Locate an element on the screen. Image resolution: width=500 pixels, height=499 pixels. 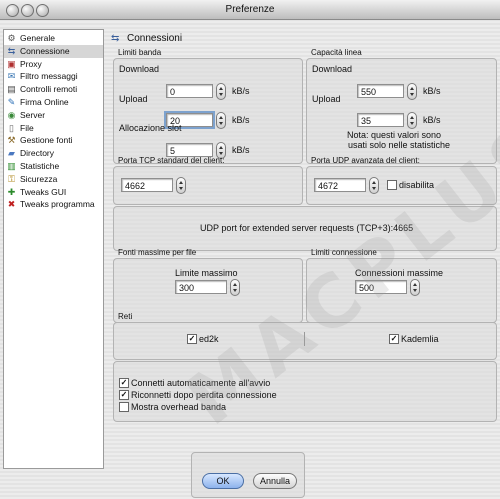
capacity-note-line2: usati solo nelle statistiche is located at coordinates (399, 145).